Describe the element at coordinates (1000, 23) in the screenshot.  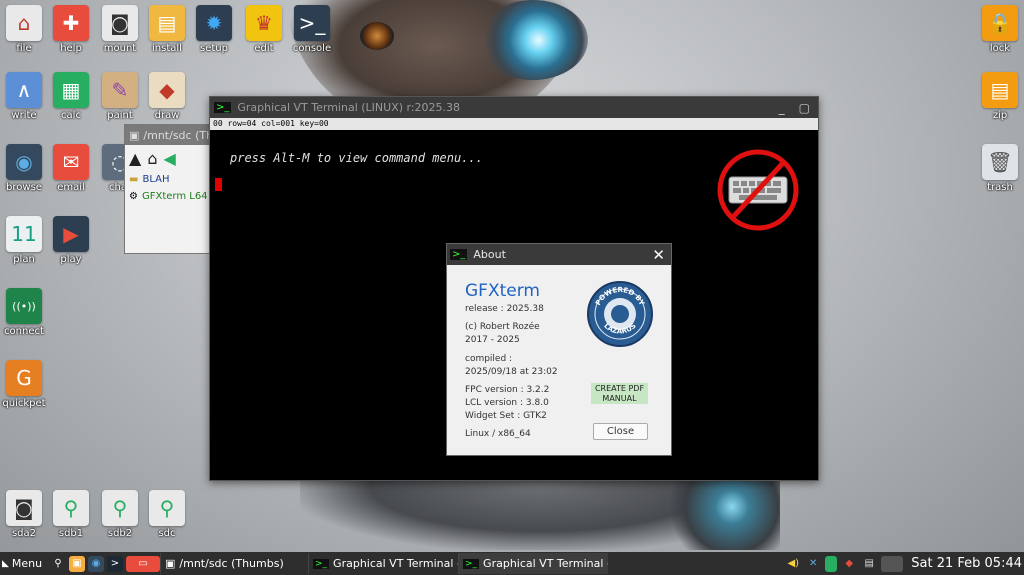
I see `lock-icon: 🔒` at that location.